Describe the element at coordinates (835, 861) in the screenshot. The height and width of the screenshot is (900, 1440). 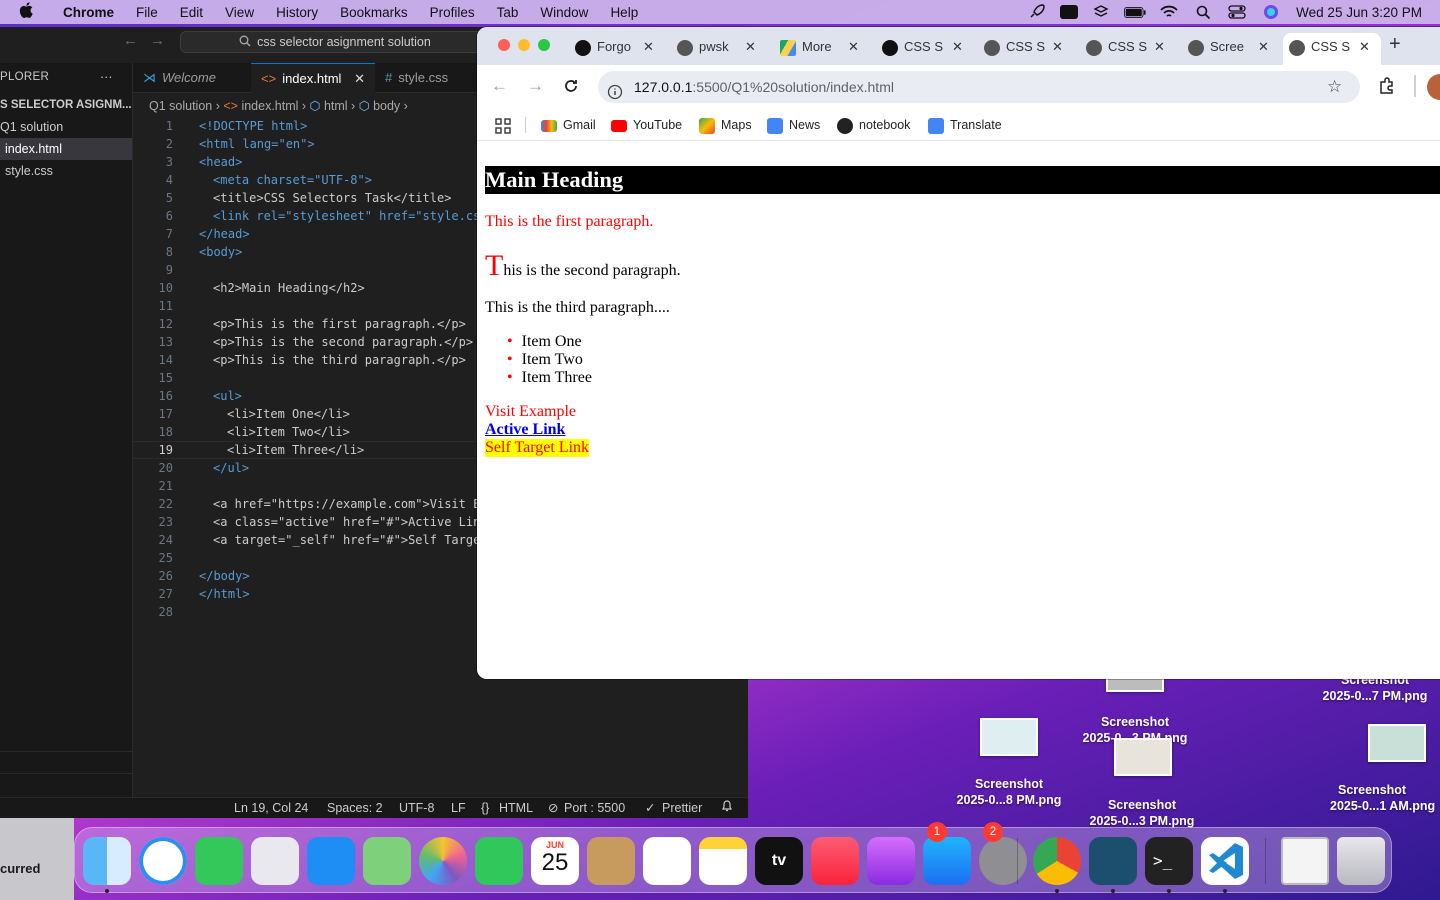
I see `music-icon` at that location.